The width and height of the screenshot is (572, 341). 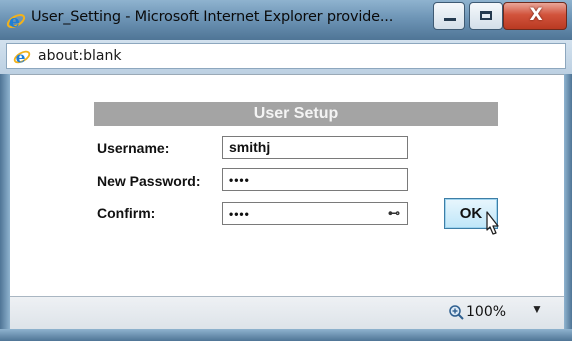 I want to click on minimize-icon, so click(x=450, y=19).